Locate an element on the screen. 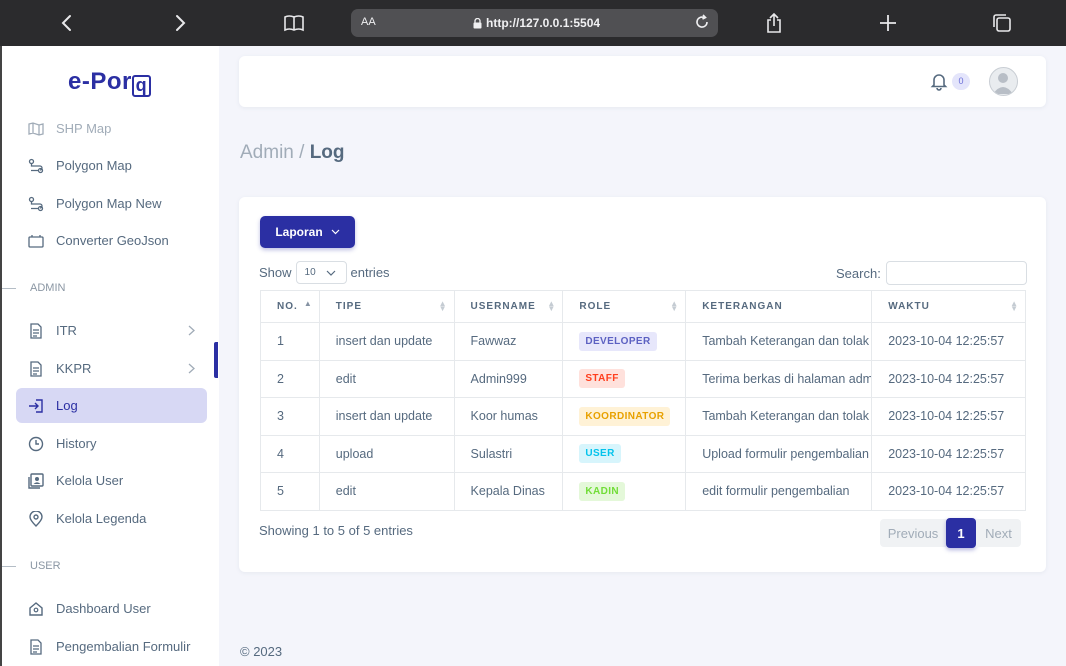  laporan-dropdown-button: Laporan is located at coordinates (307, 232).